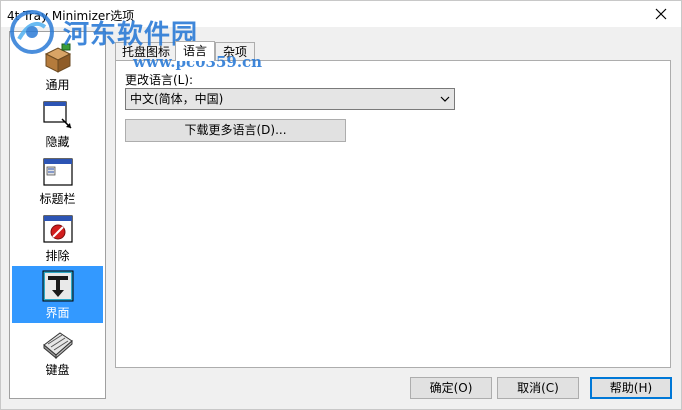 The image size is (682, 410). I want to click on interface-icon, so click(57, 286).